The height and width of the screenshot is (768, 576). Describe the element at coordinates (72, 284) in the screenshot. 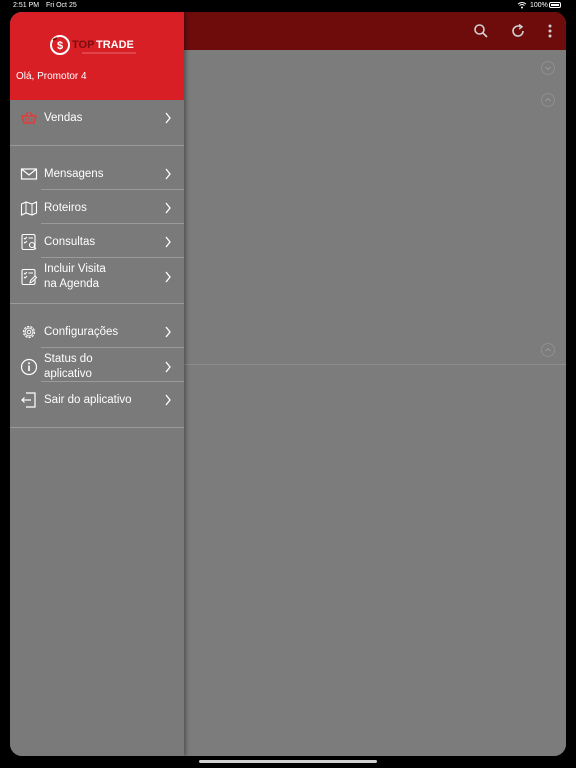

I see `menu-label-incluir-visita-line2: na Agenda` at that location.